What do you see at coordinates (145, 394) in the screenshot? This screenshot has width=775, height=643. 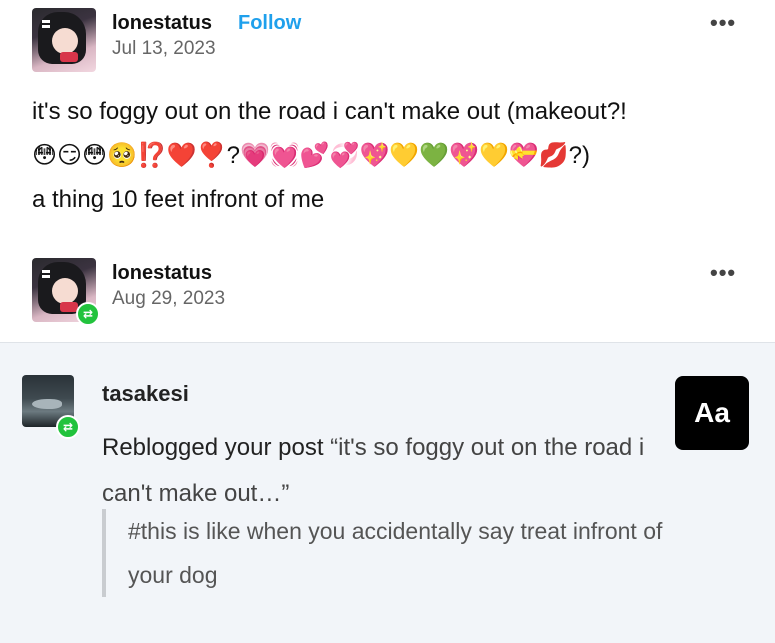 I see `notification-username: tasakesi` at bounding box center [145, 394].